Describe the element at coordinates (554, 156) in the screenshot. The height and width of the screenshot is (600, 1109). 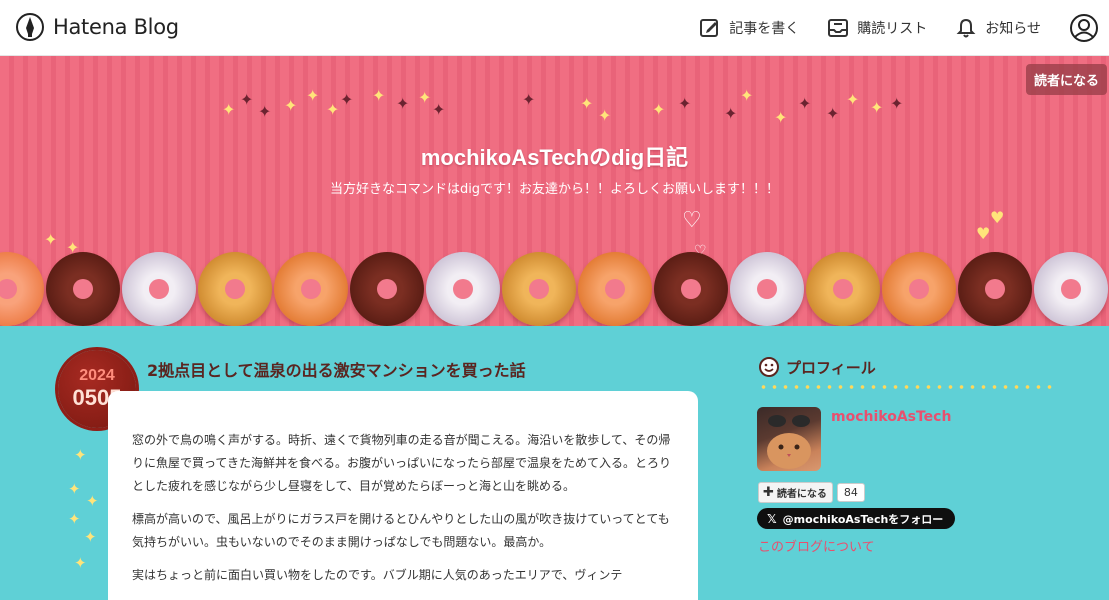
I see `blog-title: mochikoAsTechのdig日記` at that location.